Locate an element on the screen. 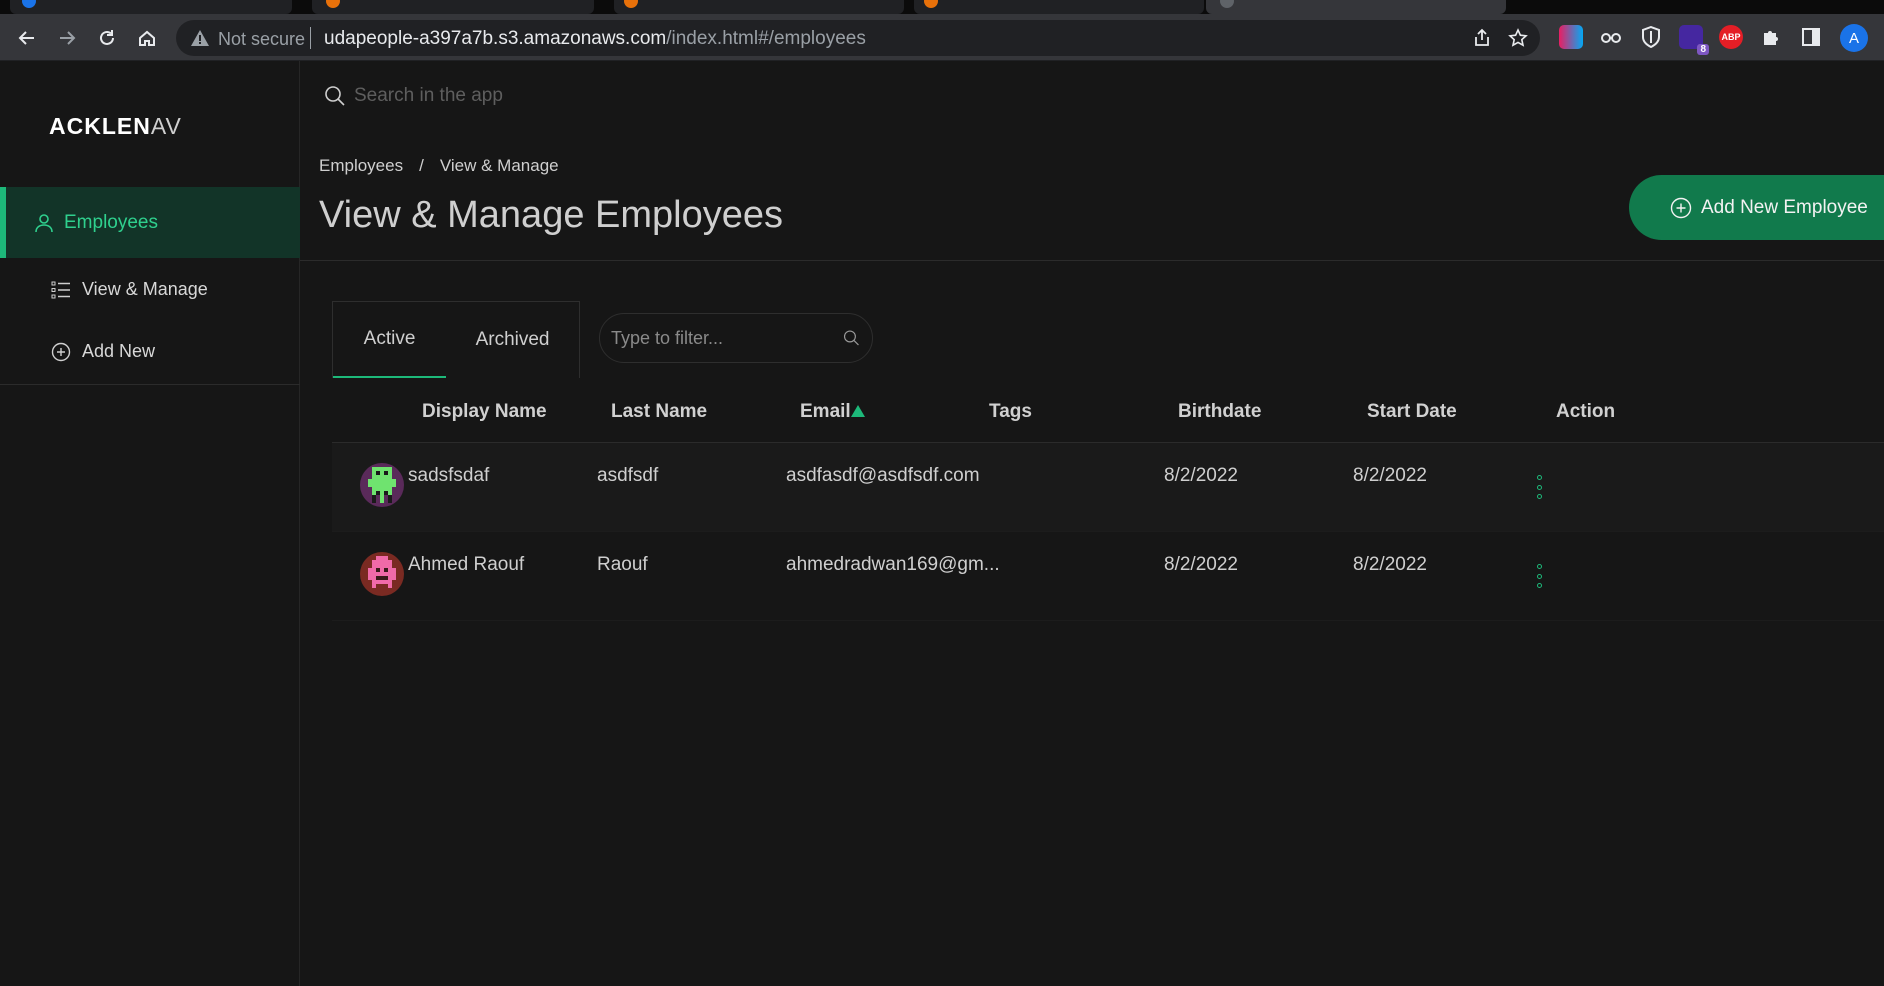 Image resolution: width=1884 pixels, height=986 pixels. breadcrumb-item-view-manage: View & Manage is located at coordinates (499, 165).